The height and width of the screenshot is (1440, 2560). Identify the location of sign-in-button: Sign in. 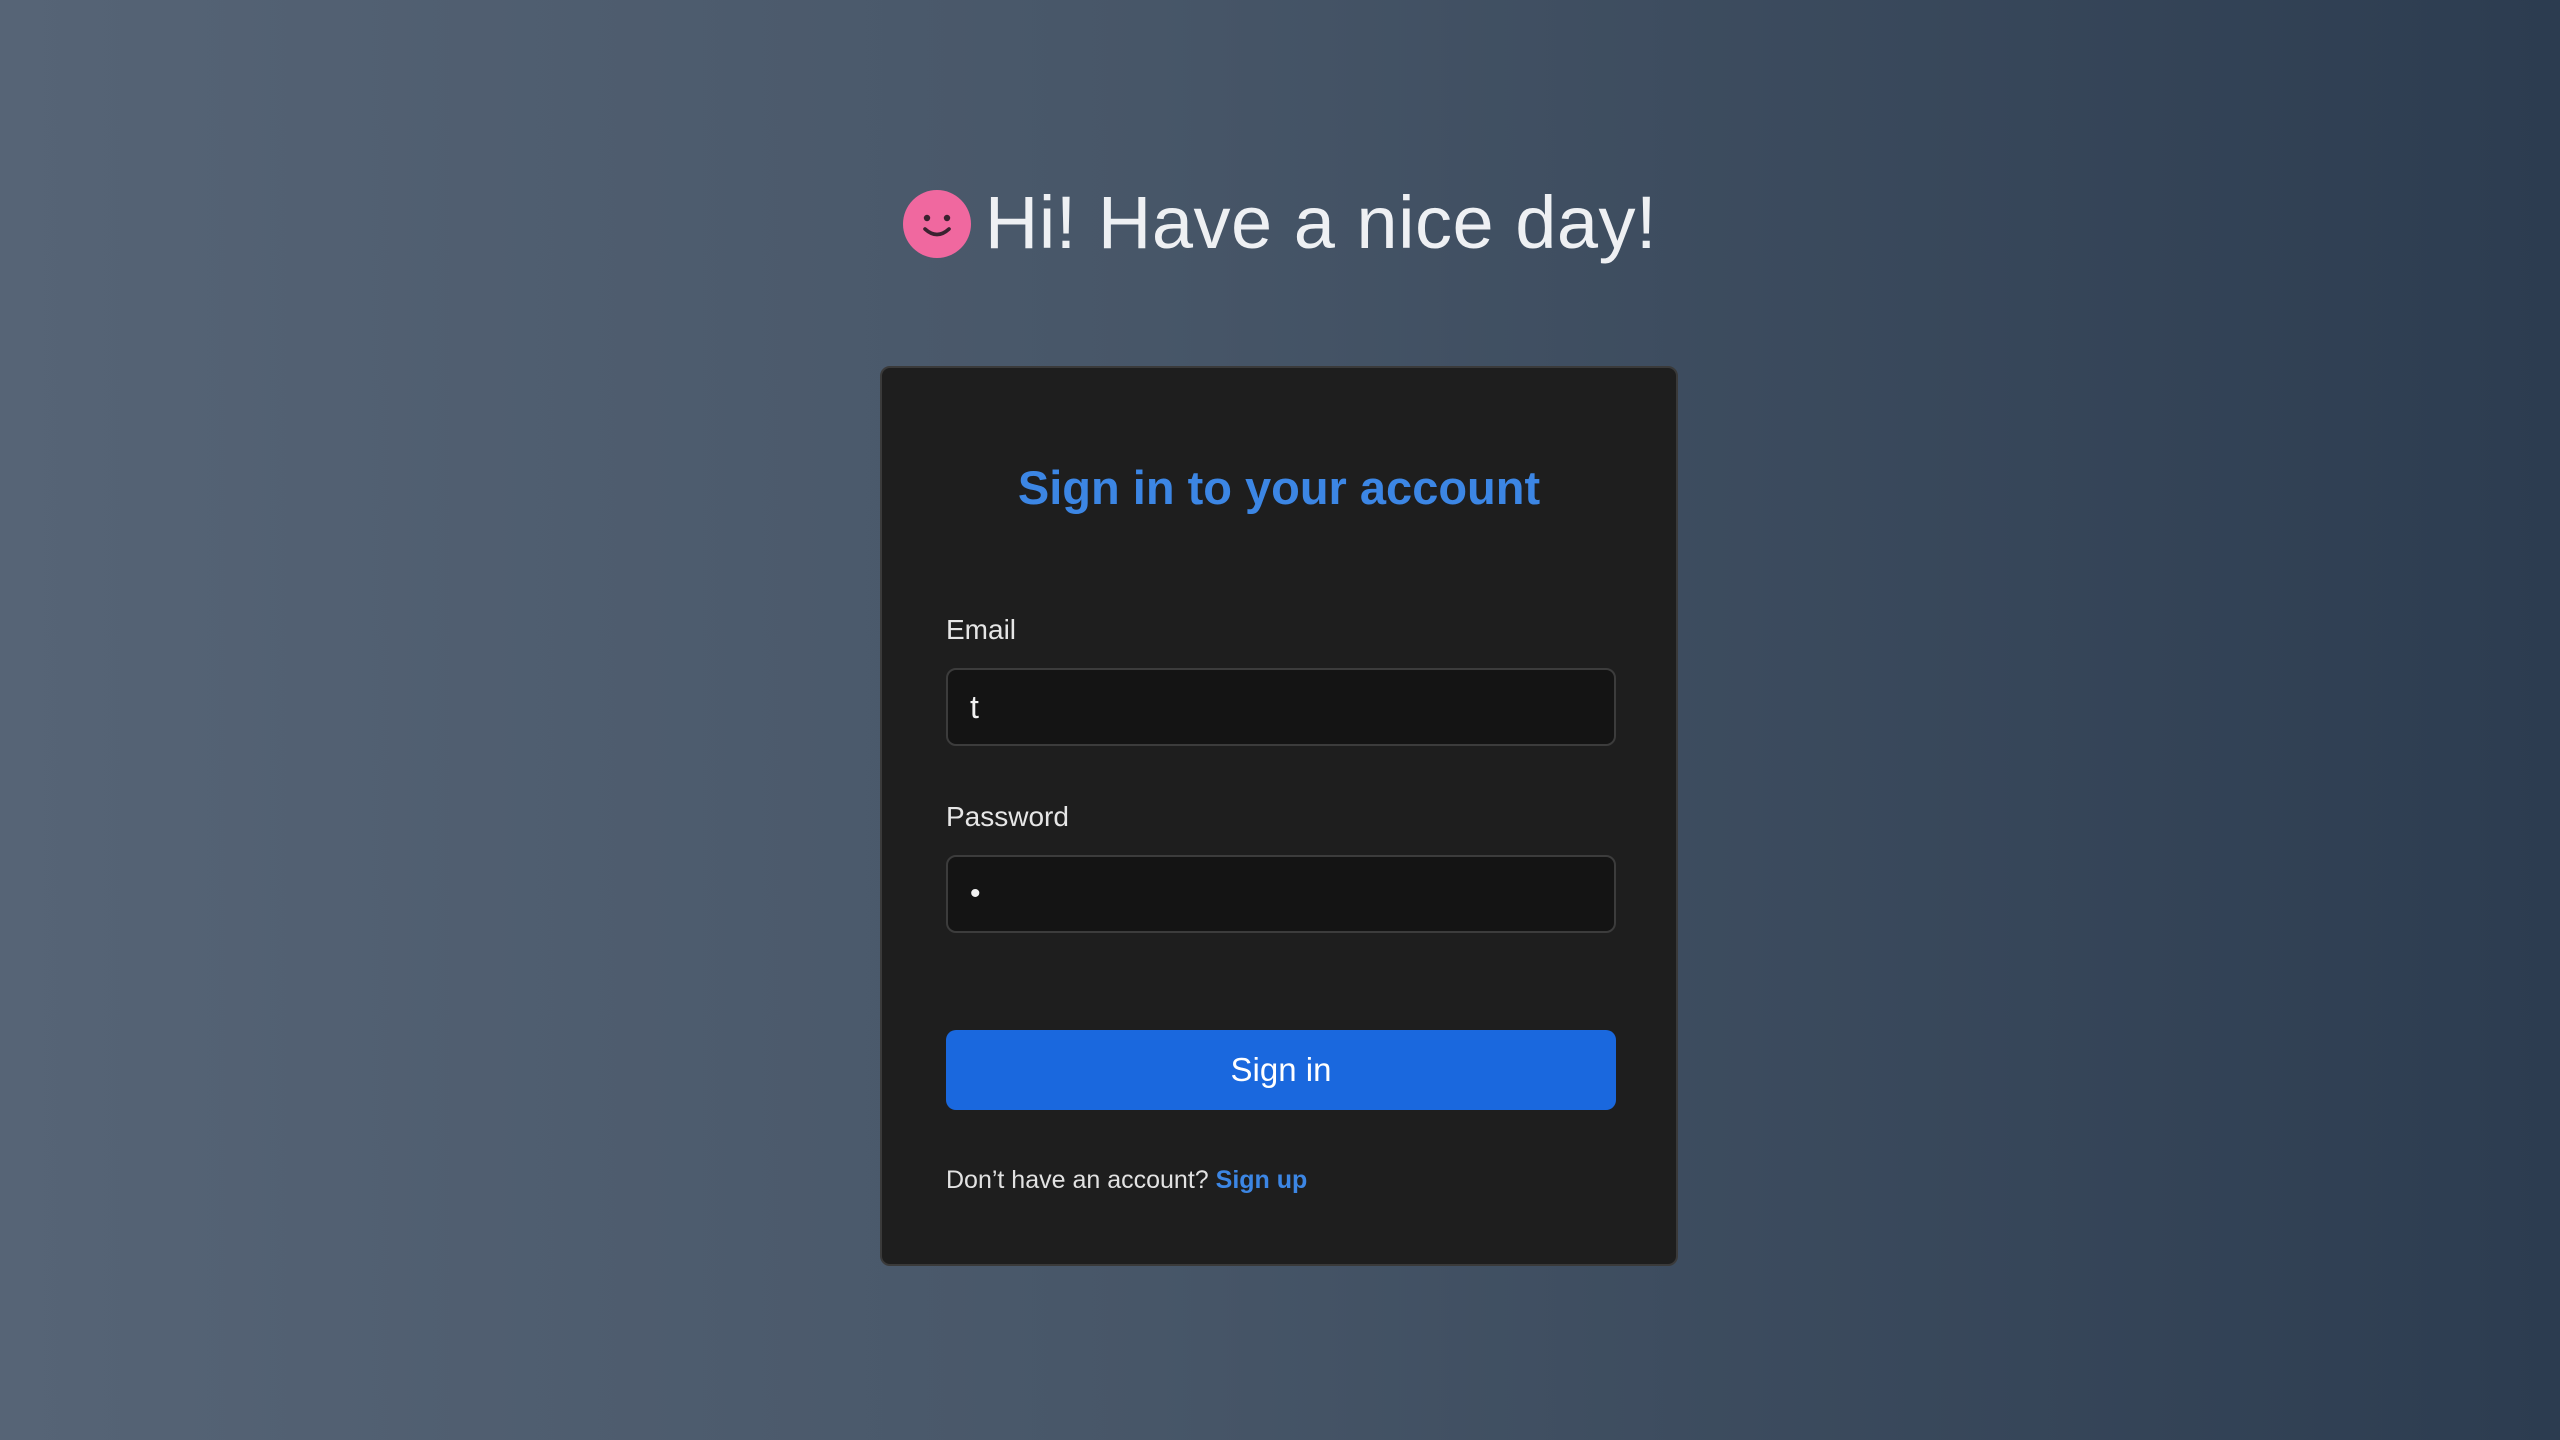
(1281, 1070).